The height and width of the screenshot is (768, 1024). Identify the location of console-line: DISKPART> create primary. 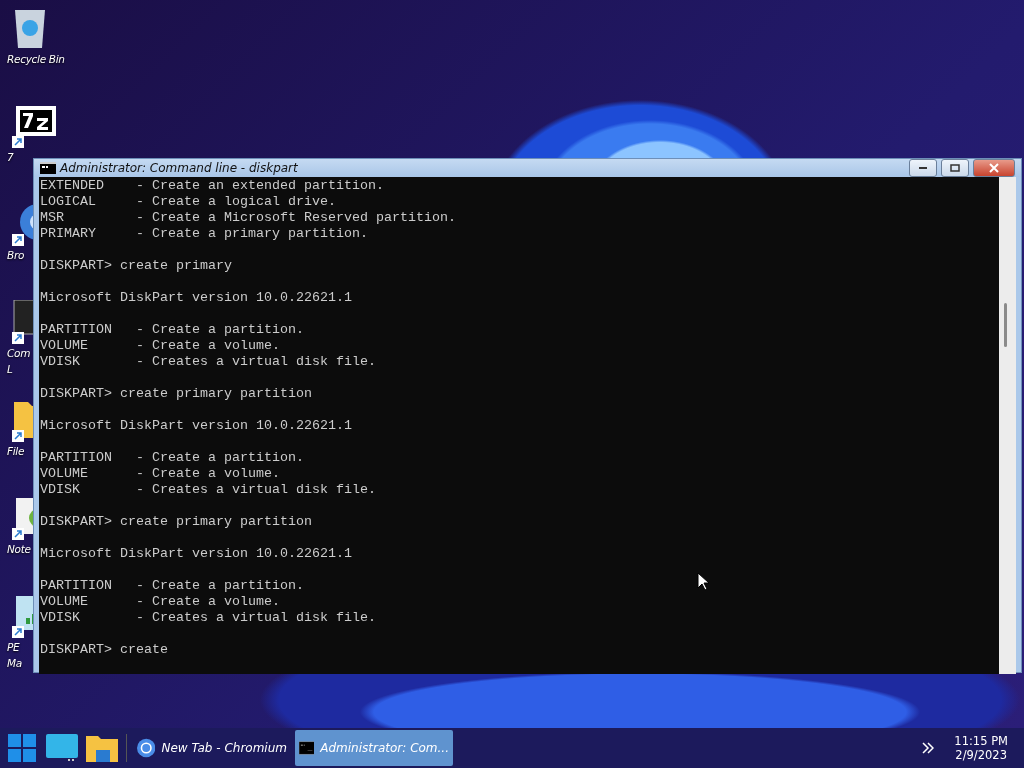
(136, 266).